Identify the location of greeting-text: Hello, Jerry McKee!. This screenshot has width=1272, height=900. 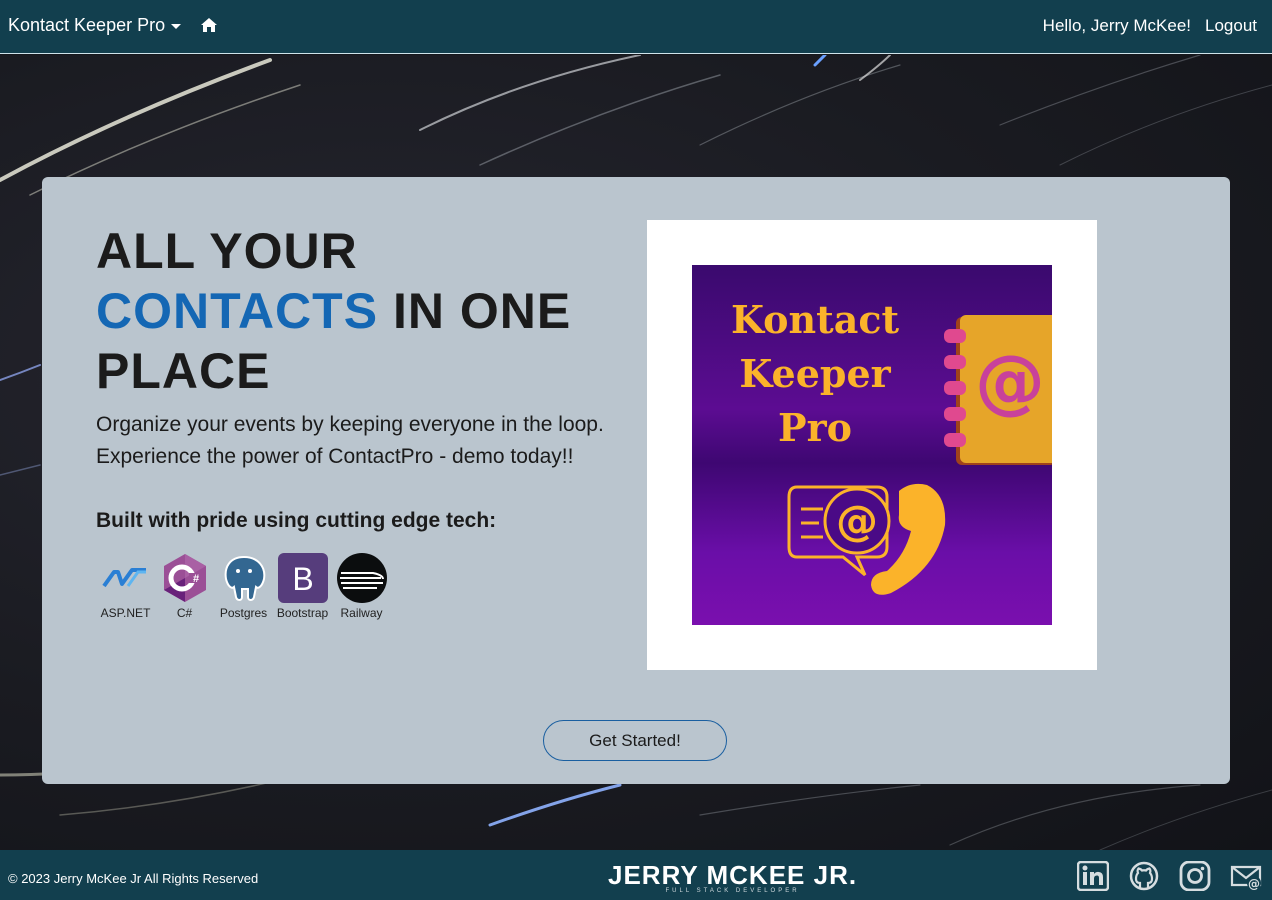
(1116, 25).